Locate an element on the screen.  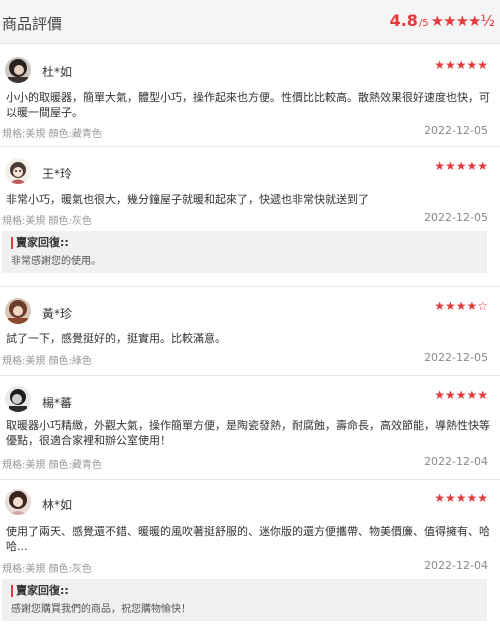
overall-rating-score: 4.8 is located at coordinates (403, 20).